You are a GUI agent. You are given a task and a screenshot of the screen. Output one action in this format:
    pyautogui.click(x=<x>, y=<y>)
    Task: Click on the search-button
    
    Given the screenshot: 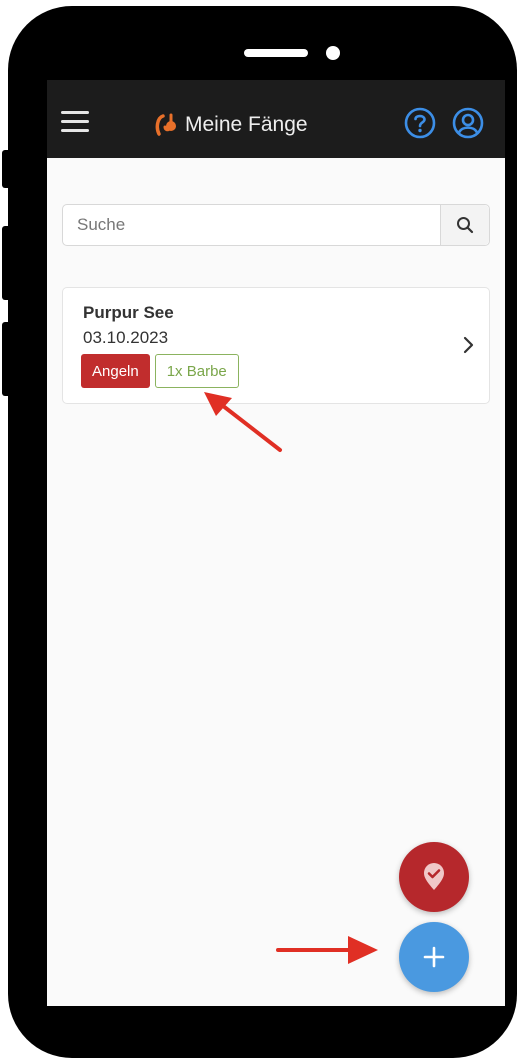 What is the action you would take?
    pyautogui.click(x=464, y=225)
    